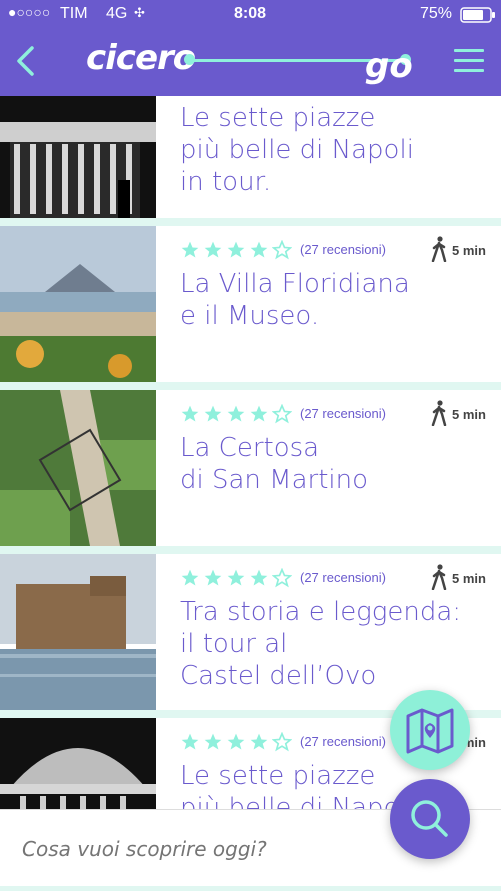 The width and height of the screenshot is (501, 891). Describe the element at coordinates (27, 61) in the screenshot. I see `chevron-left-icon` at that location.